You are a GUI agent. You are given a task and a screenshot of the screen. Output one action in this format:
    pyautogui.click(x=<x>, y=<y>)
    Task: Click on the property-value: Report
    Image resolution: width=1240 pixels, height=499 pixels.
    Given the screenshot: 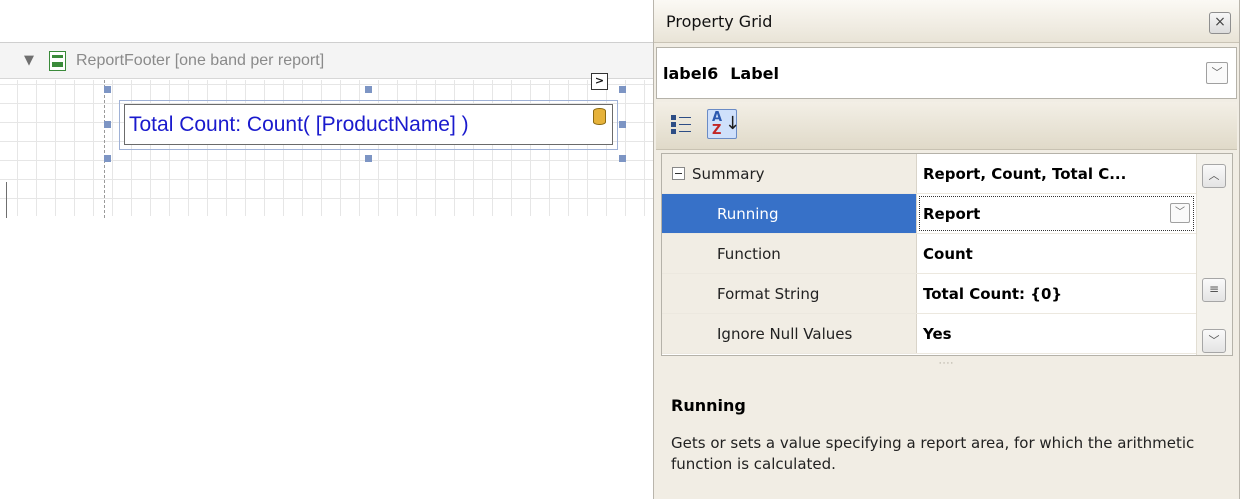 What is the action you would take?
    pyautogui.click(x=952, y=213)
    